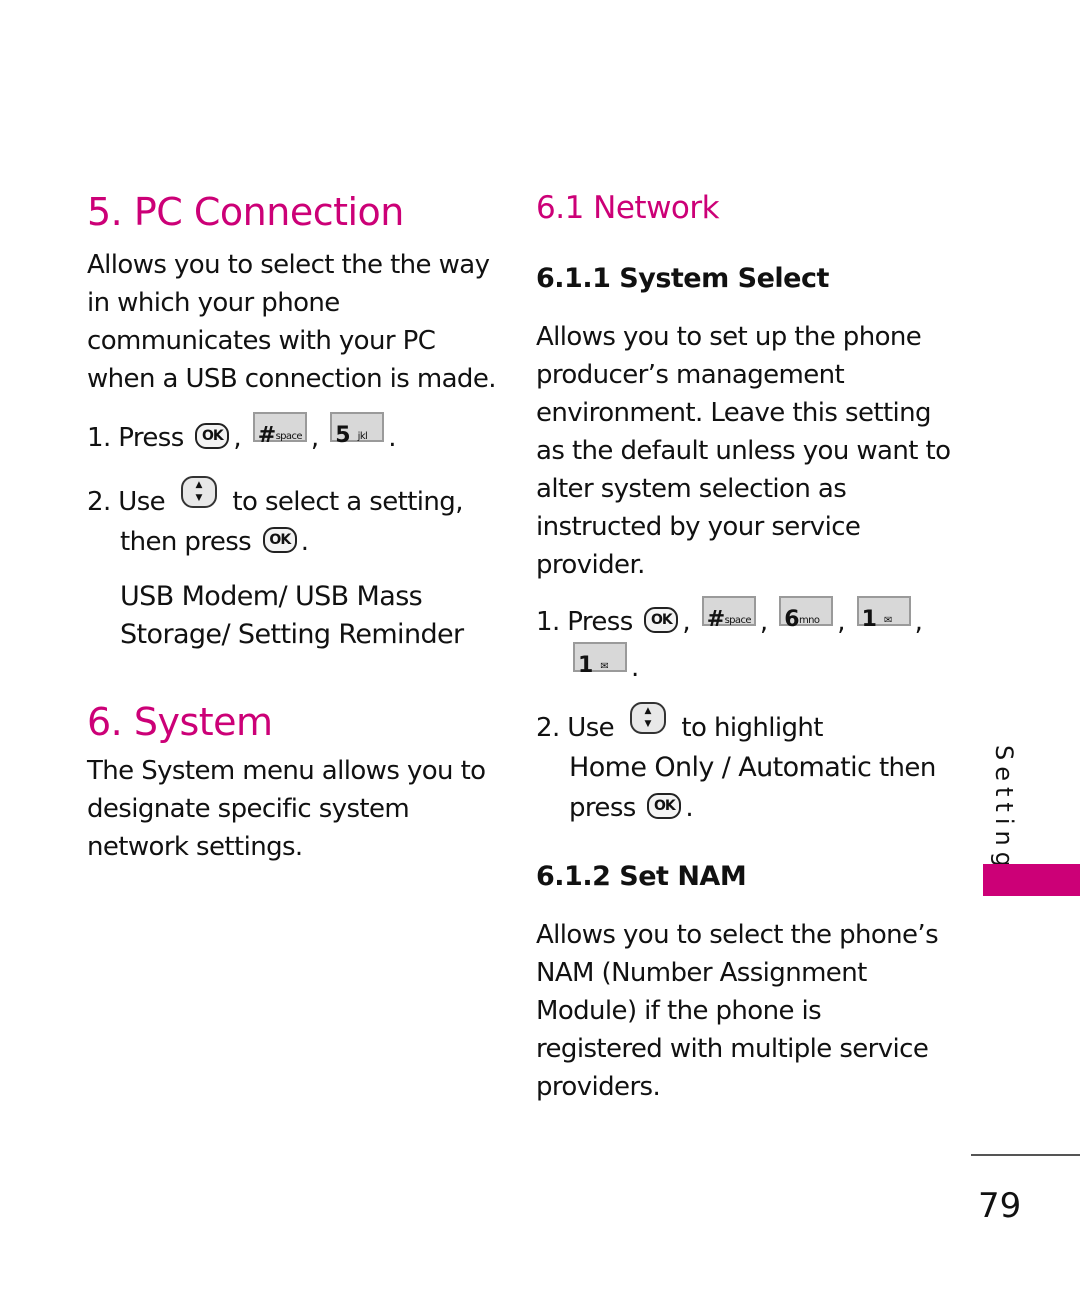  What do you see at coordinates (288, 265) in the screenshot?
I see `text-line: Allows you to select the the way` at bounding box center [288, 265].